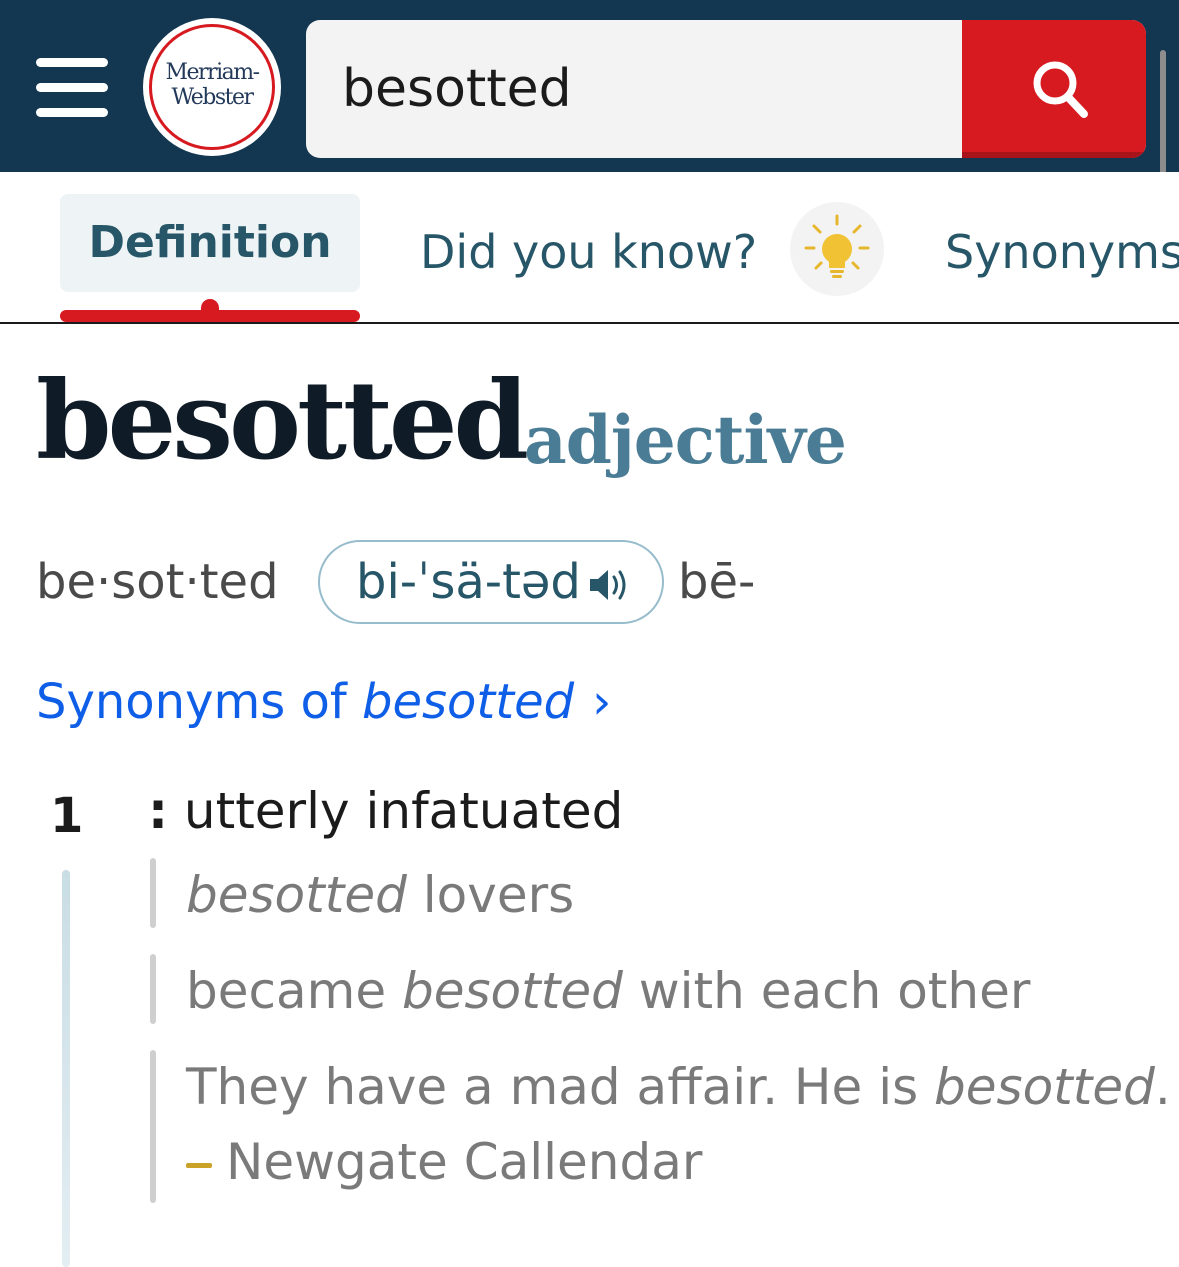 This screenshot has width=1179, height=1267. Describe the element at coordinates (210, 316) in the screenshot. I see `tab-active-underline` at that location.